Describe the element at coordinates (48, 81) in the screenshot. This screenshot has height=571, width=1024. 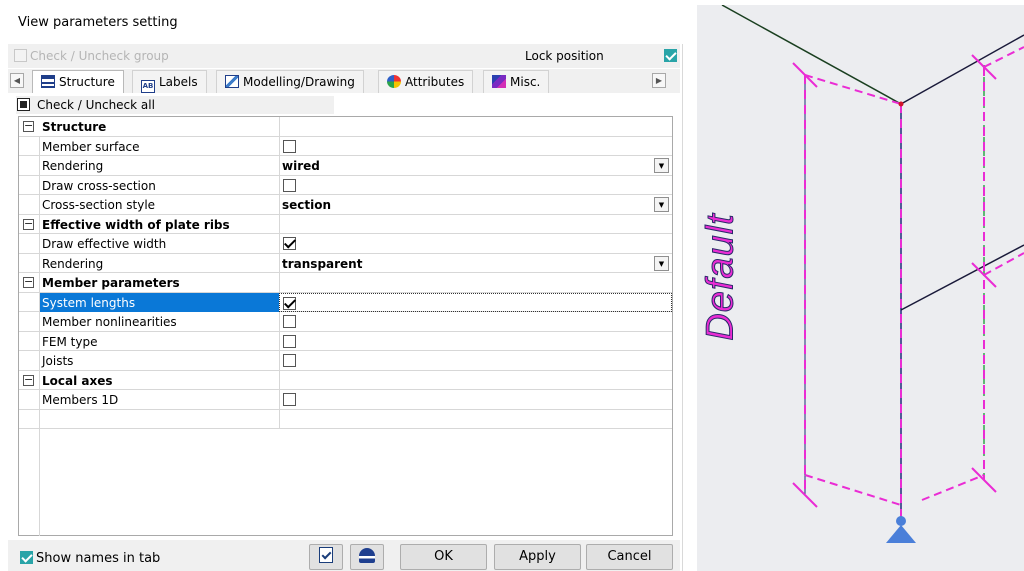
I see `structure-icon` at that location.